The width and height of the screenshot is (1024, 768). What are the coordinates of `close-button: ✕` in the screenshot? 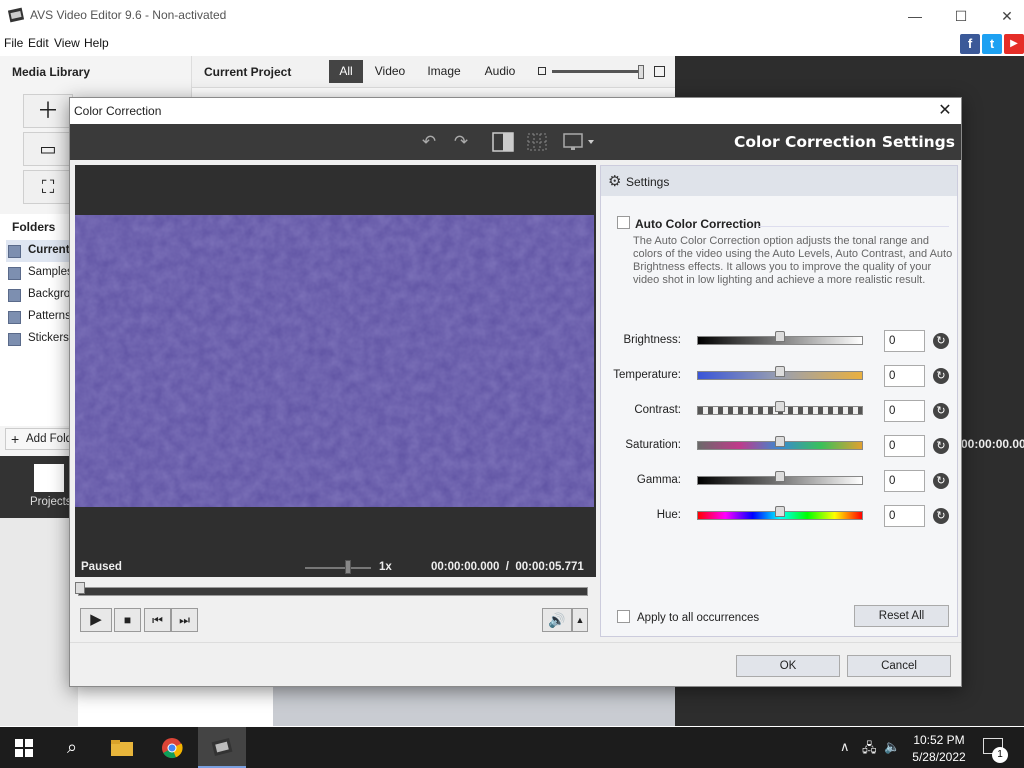 It's located at (1004, 16).